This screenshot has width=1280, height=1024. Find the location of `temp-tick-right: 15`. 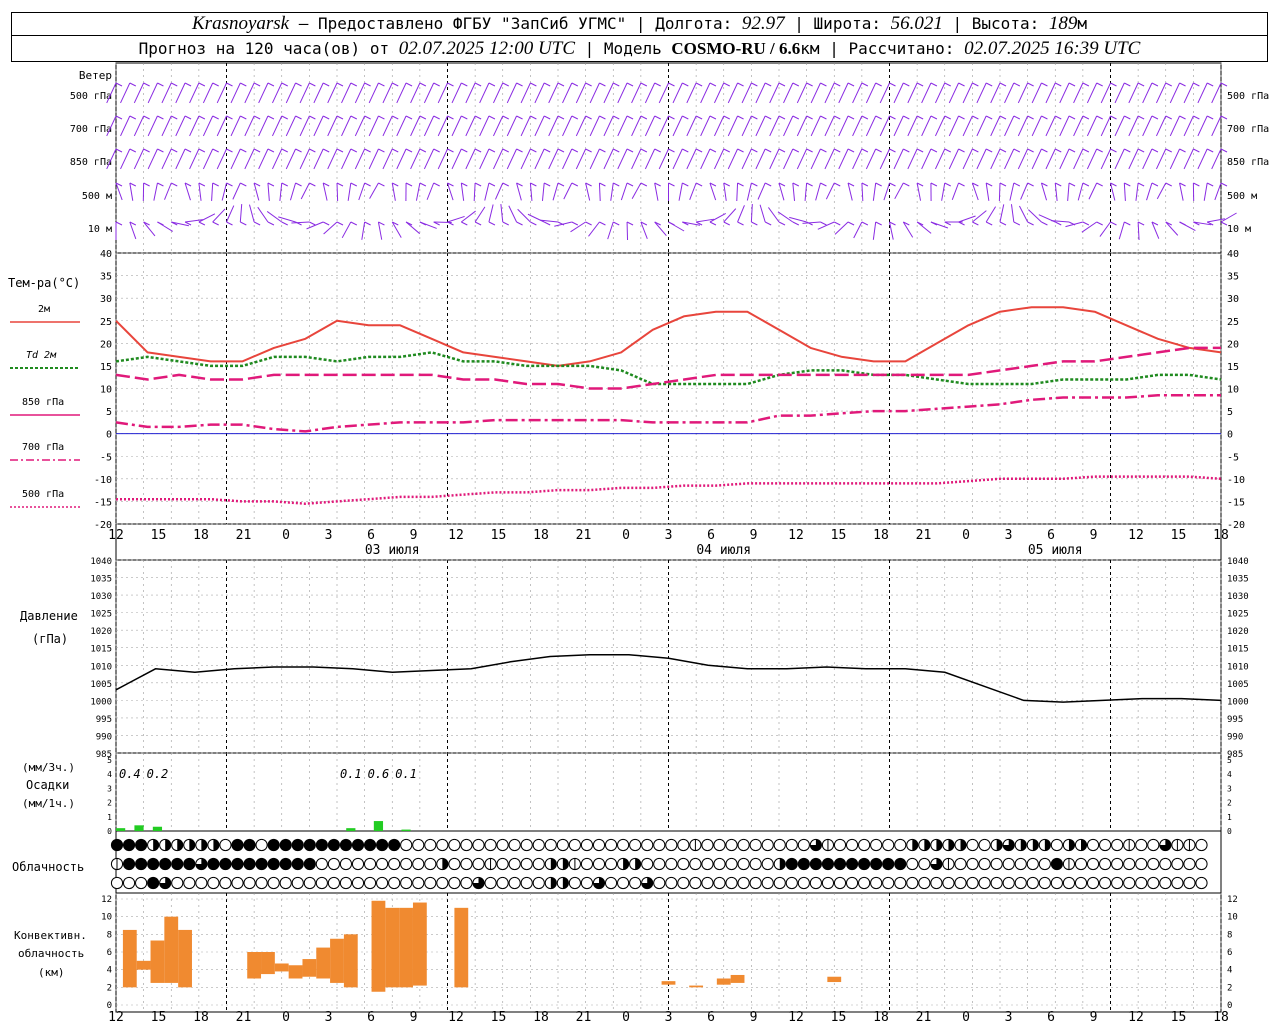

temp-tick-right: 15 is located at coordinates (1233, 367).